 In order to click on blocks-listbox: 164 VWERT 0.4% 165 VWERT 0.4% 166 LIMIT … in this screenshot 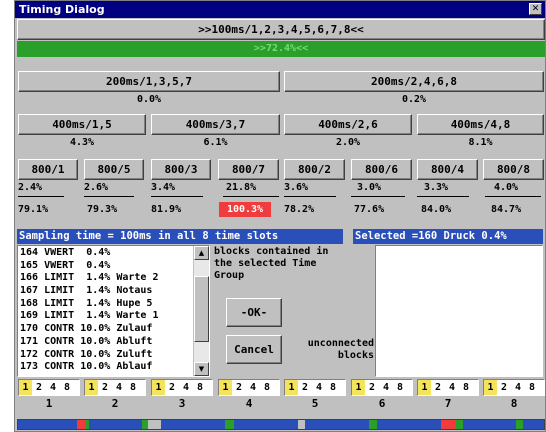, I will do `click(113, 311)`.